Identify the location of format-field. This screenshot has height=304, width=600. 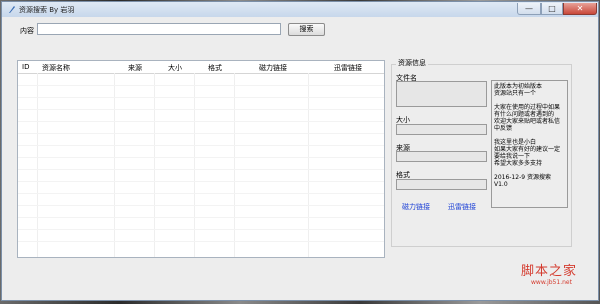
(441, 184).